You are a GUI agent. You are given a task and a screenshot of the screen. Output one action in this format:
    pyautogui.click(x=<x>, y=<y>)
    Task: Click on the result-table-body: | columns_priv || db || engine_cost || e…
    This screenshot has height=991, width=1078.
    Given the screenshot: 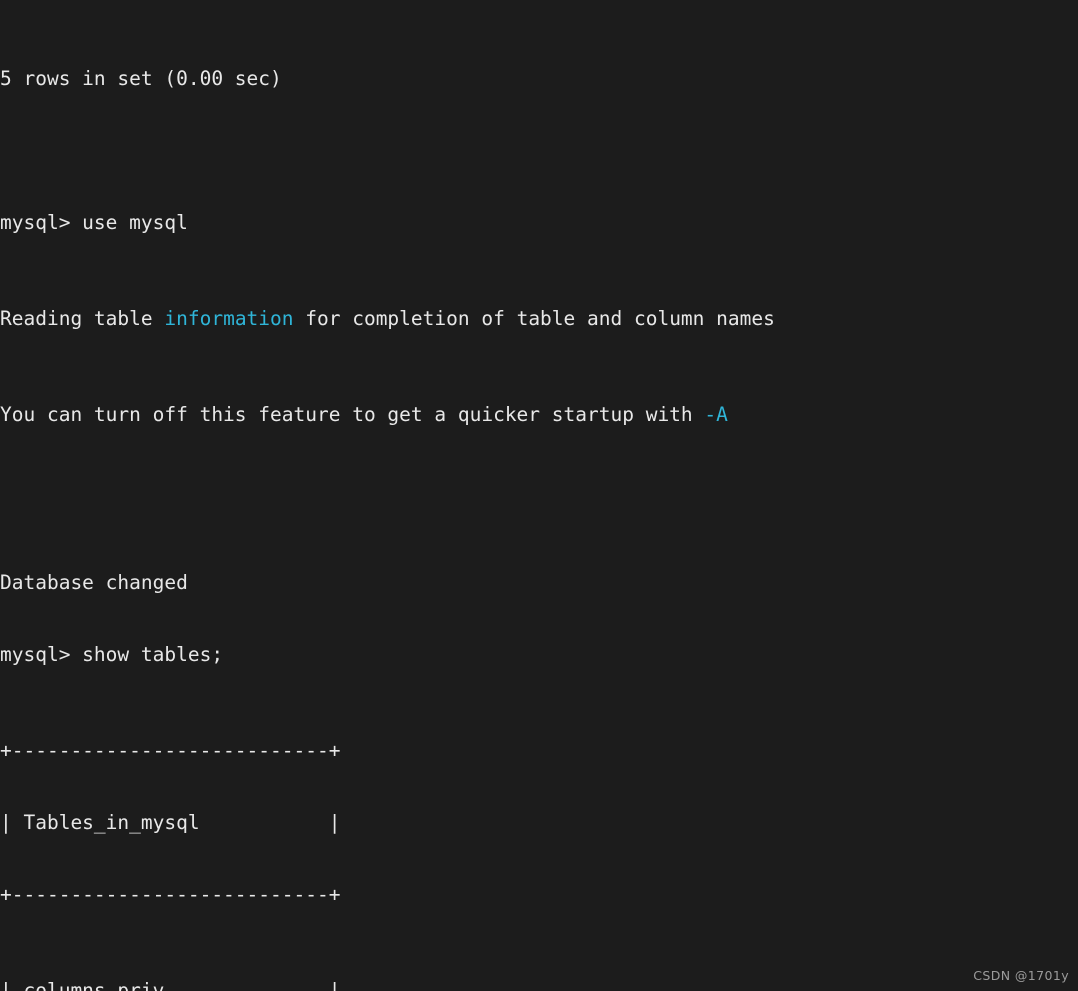 What is the action you would take?
    pyautogui.click(x=539, y=985)
    